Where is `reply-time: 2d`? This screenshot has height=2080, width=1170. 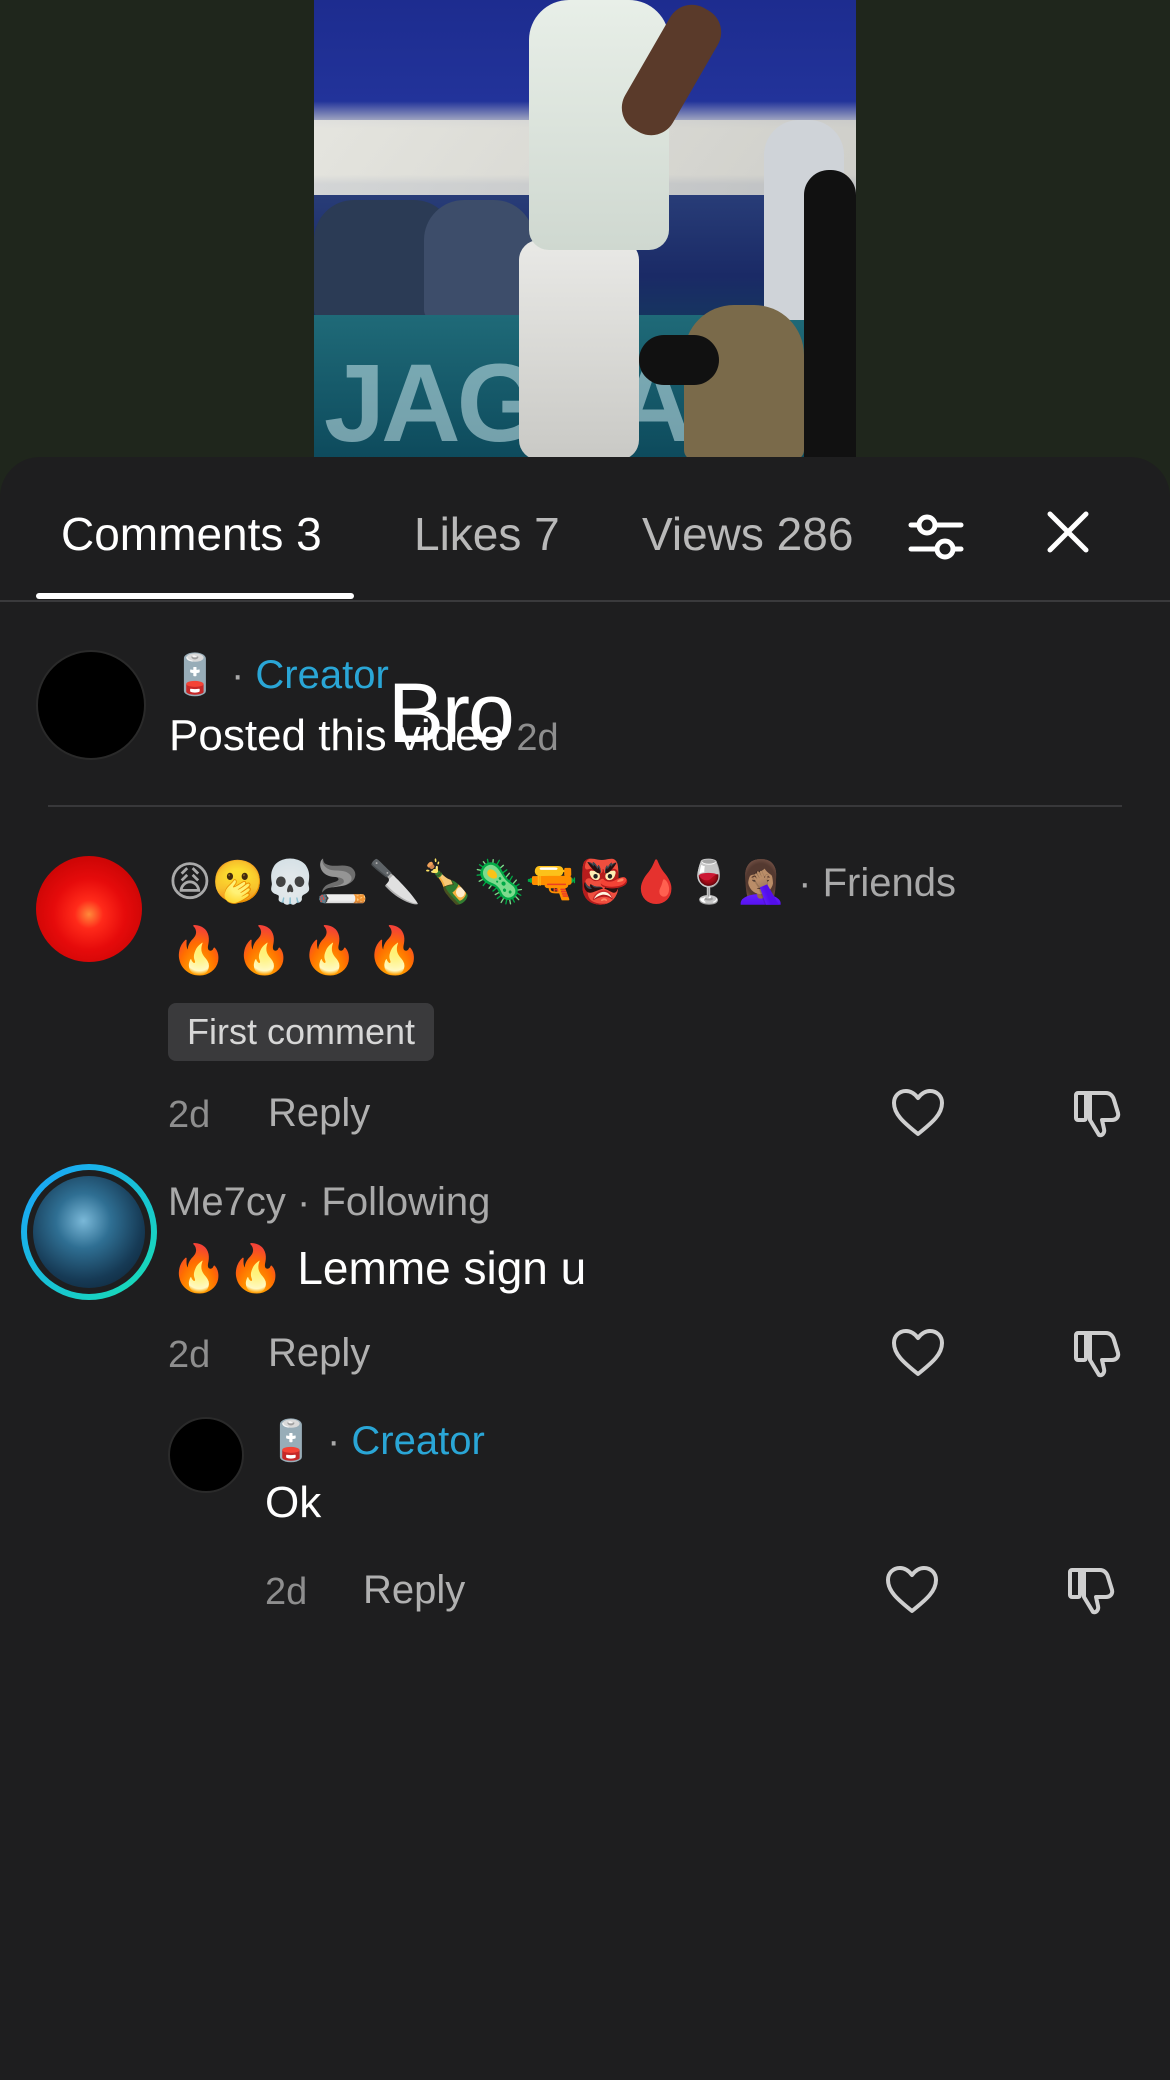 reply-time: 2d is located at coordinates (286, 1592).